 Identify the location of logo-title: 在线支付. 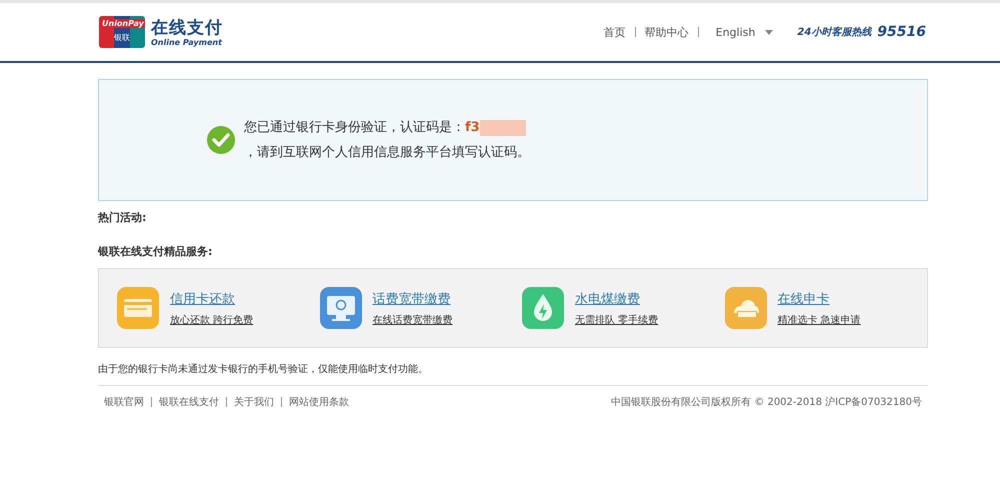
(187, 28).